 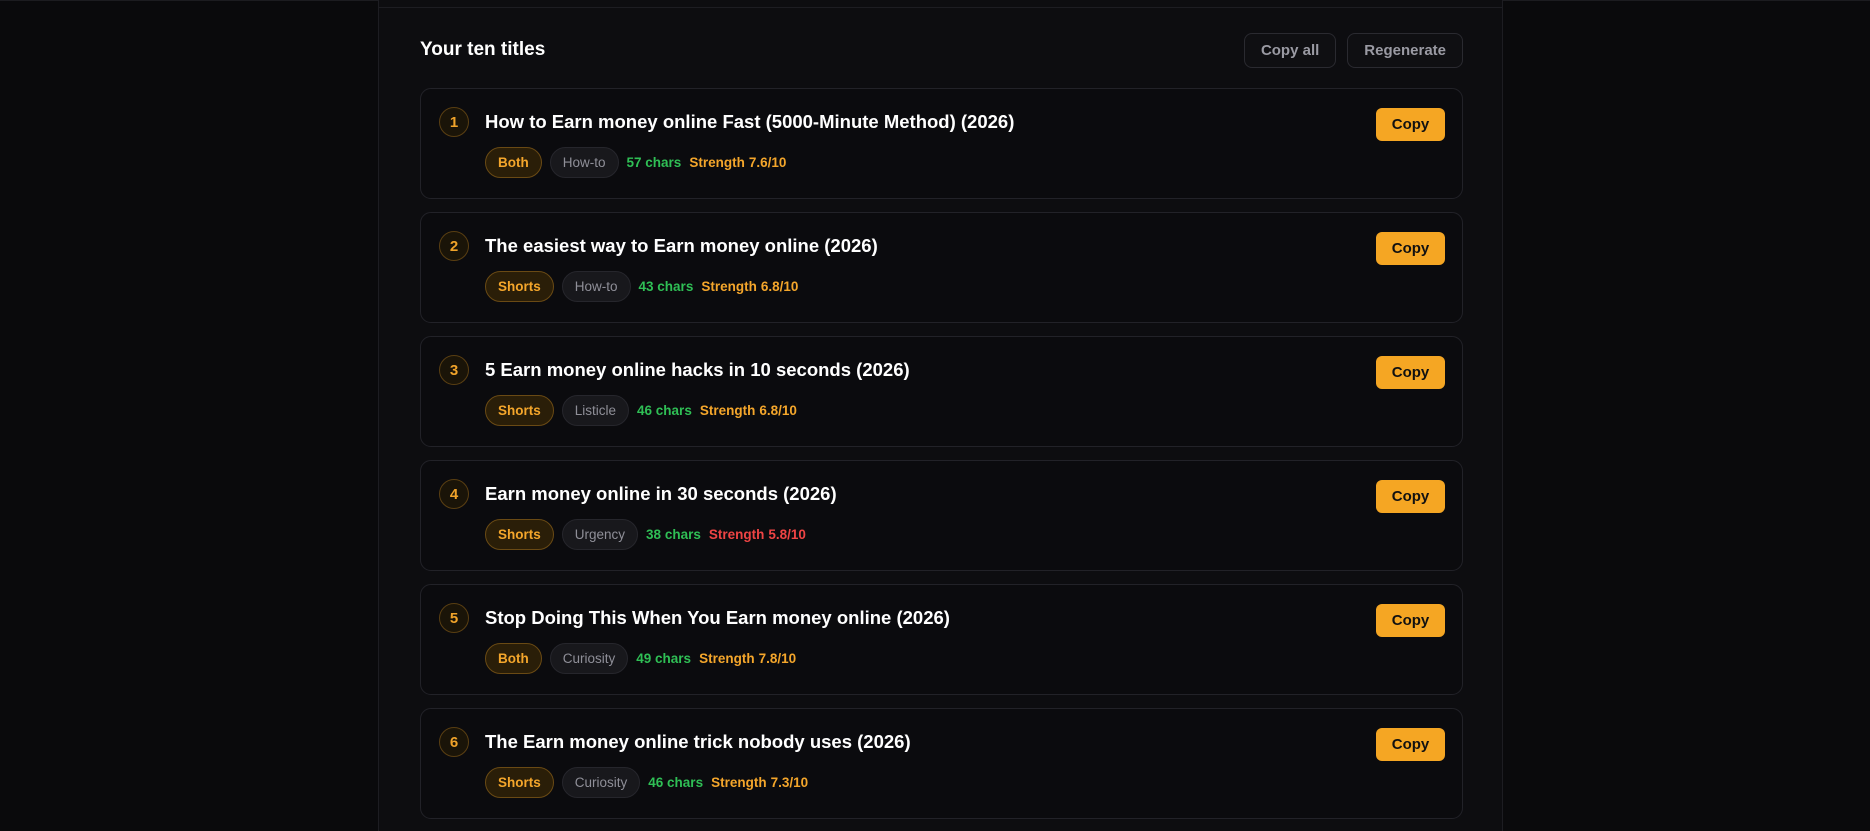 I want to click on strength-value: 7.8/10, so click(x=777, y=658).